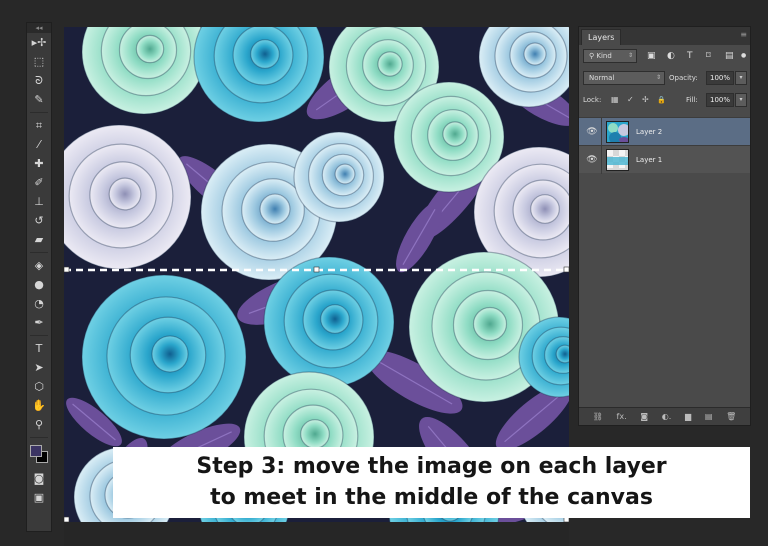 The image size is (768, 546). Describe the element at coordinates (741, 100) in the screenshot. I see `fill-dropdown-arrow-icon: ▾` at that location.